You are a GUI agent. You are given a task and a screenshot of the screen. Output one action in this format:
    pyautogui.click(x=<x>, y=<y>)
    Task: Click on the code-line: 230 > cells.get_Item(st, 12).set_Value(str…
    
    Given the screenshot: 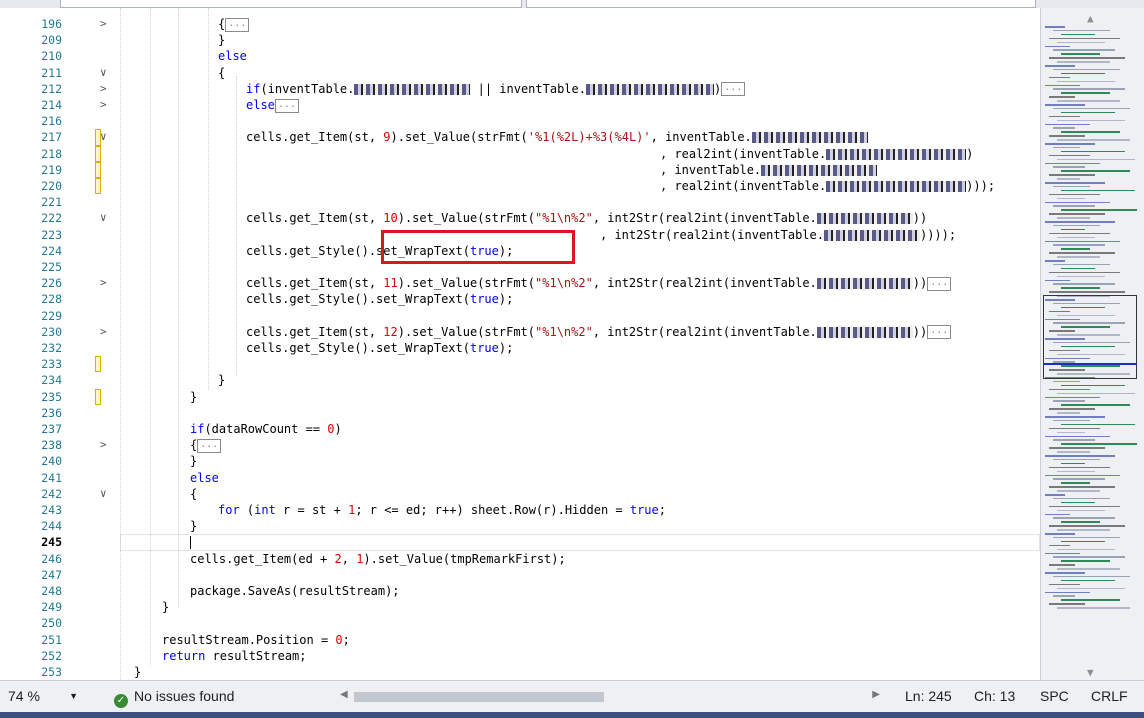 What is the action you would take?
    pyautogui.click(x=520, y=332)
    